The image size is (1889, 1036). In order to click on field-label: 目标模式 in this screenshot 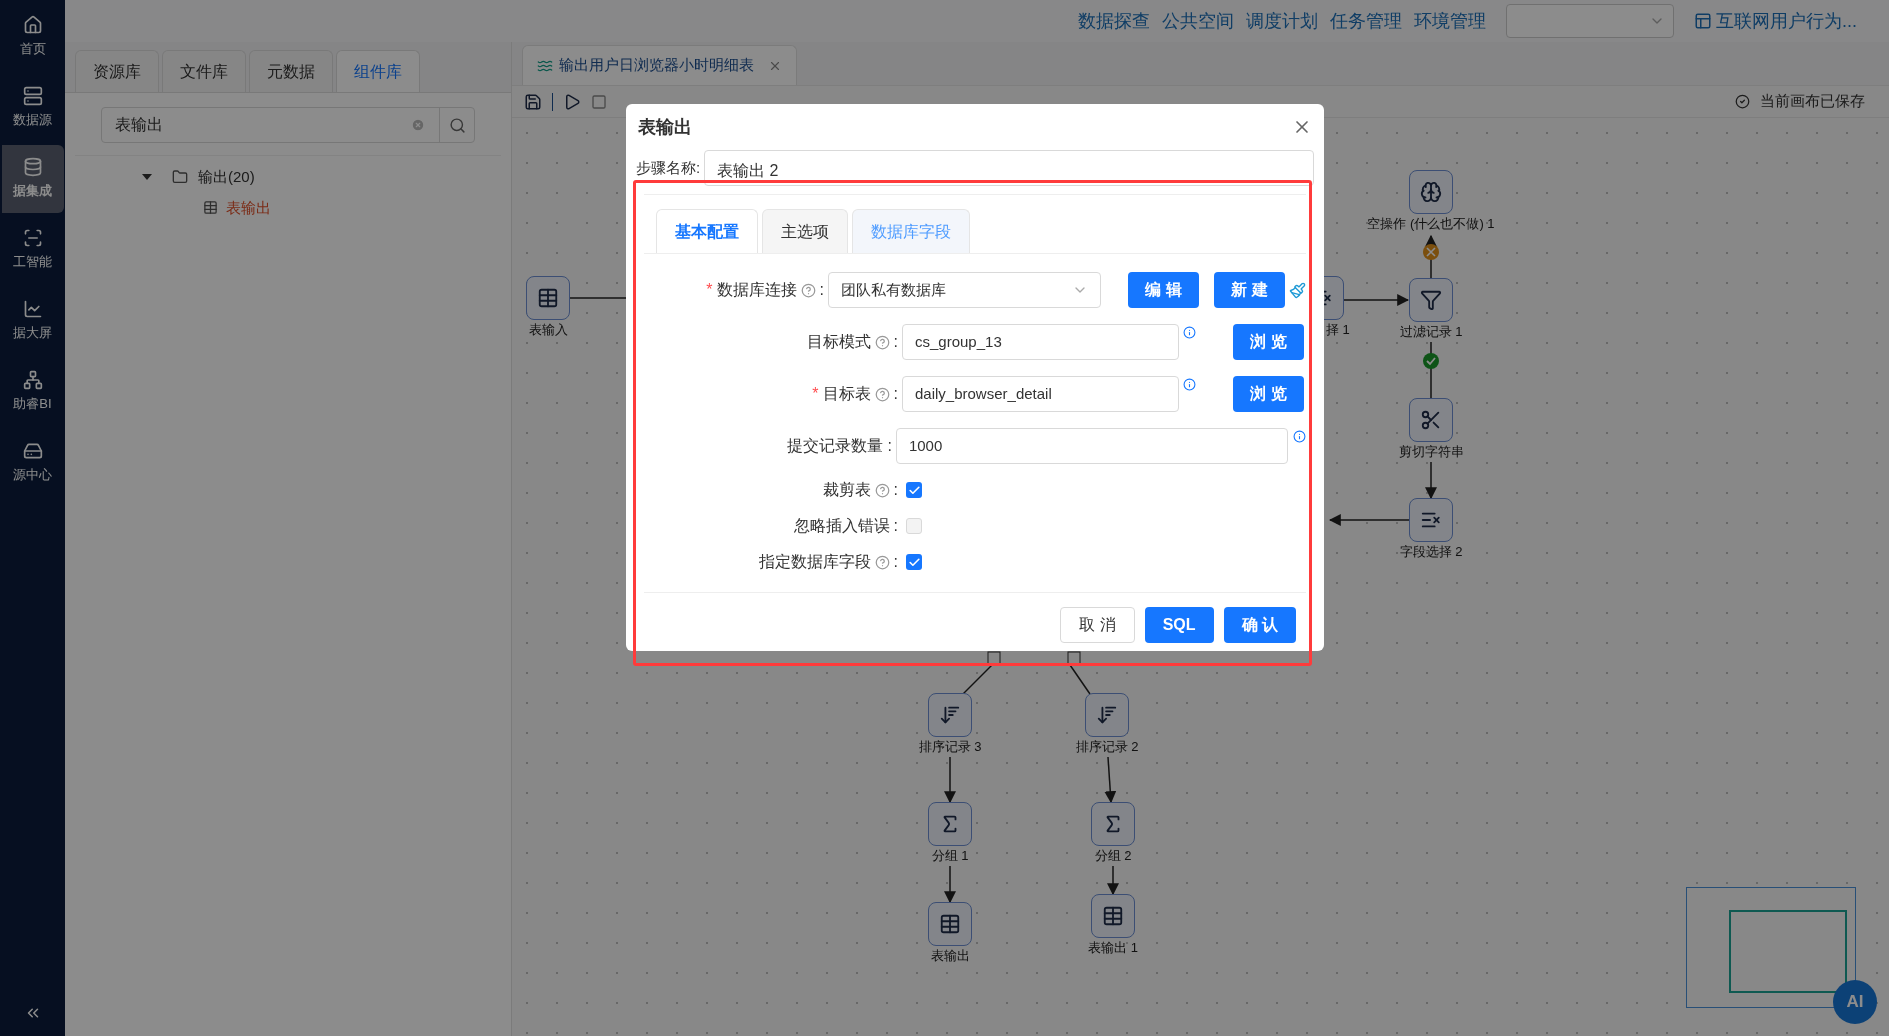, I will do `click(838, 342)`.